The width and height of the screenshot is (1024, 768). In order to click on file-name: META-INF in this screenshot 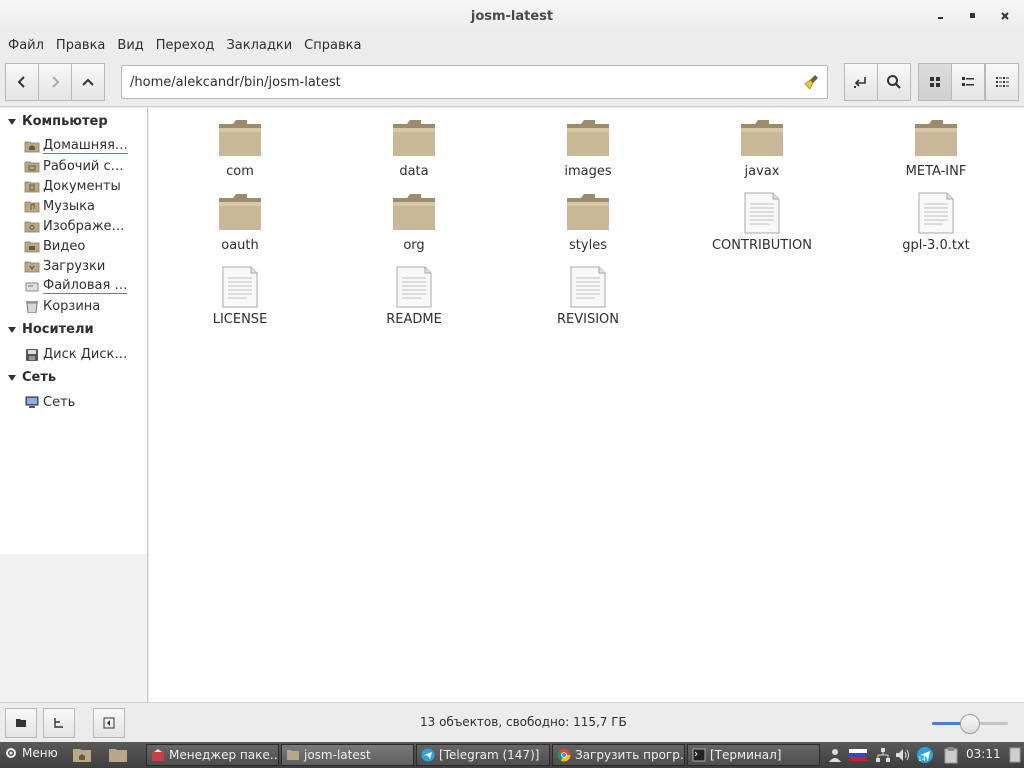, I will do `click(936, 171)`.